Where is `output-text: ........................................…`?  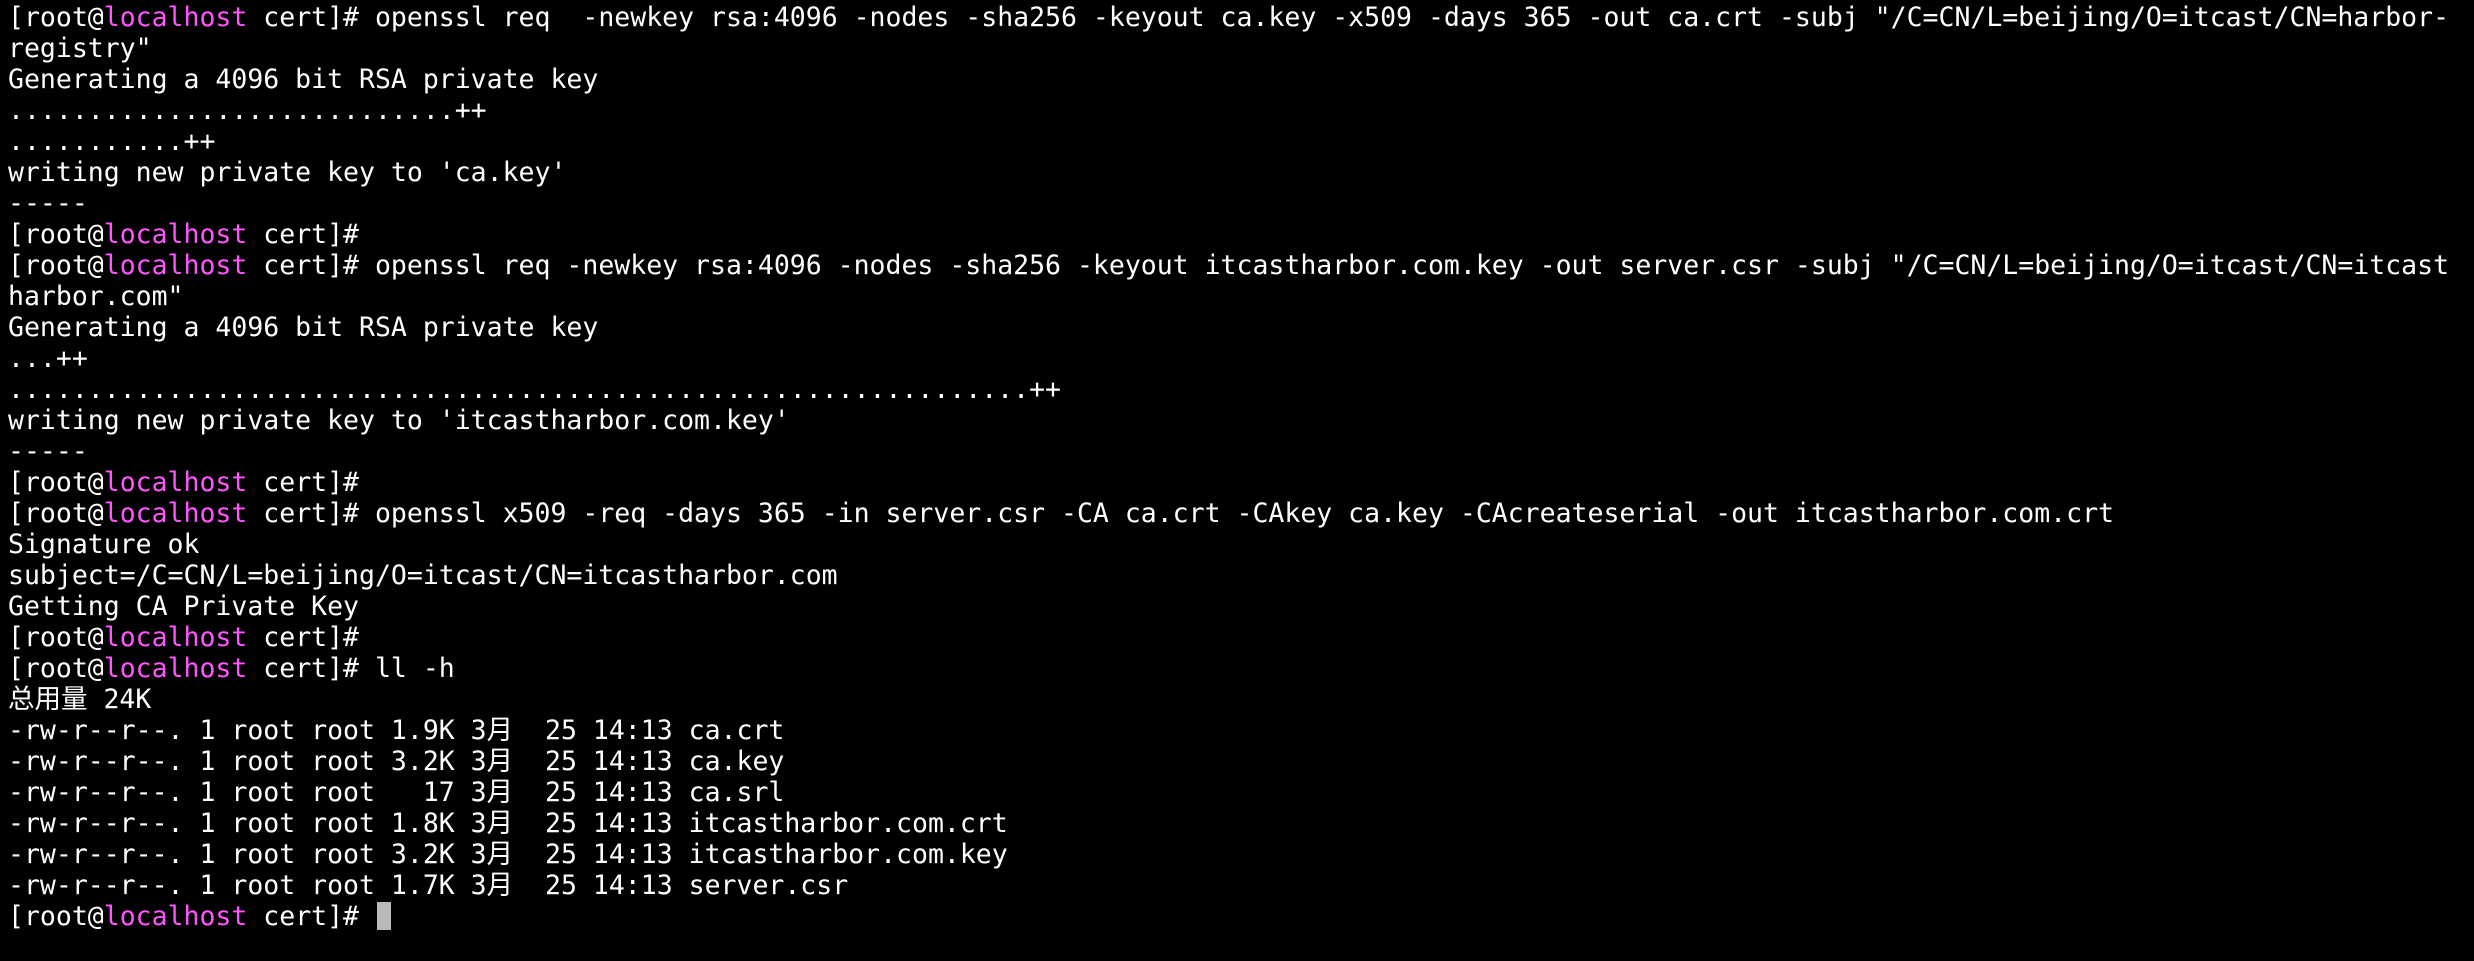
output-text: ........................................… is located at coordinates (534, 389).